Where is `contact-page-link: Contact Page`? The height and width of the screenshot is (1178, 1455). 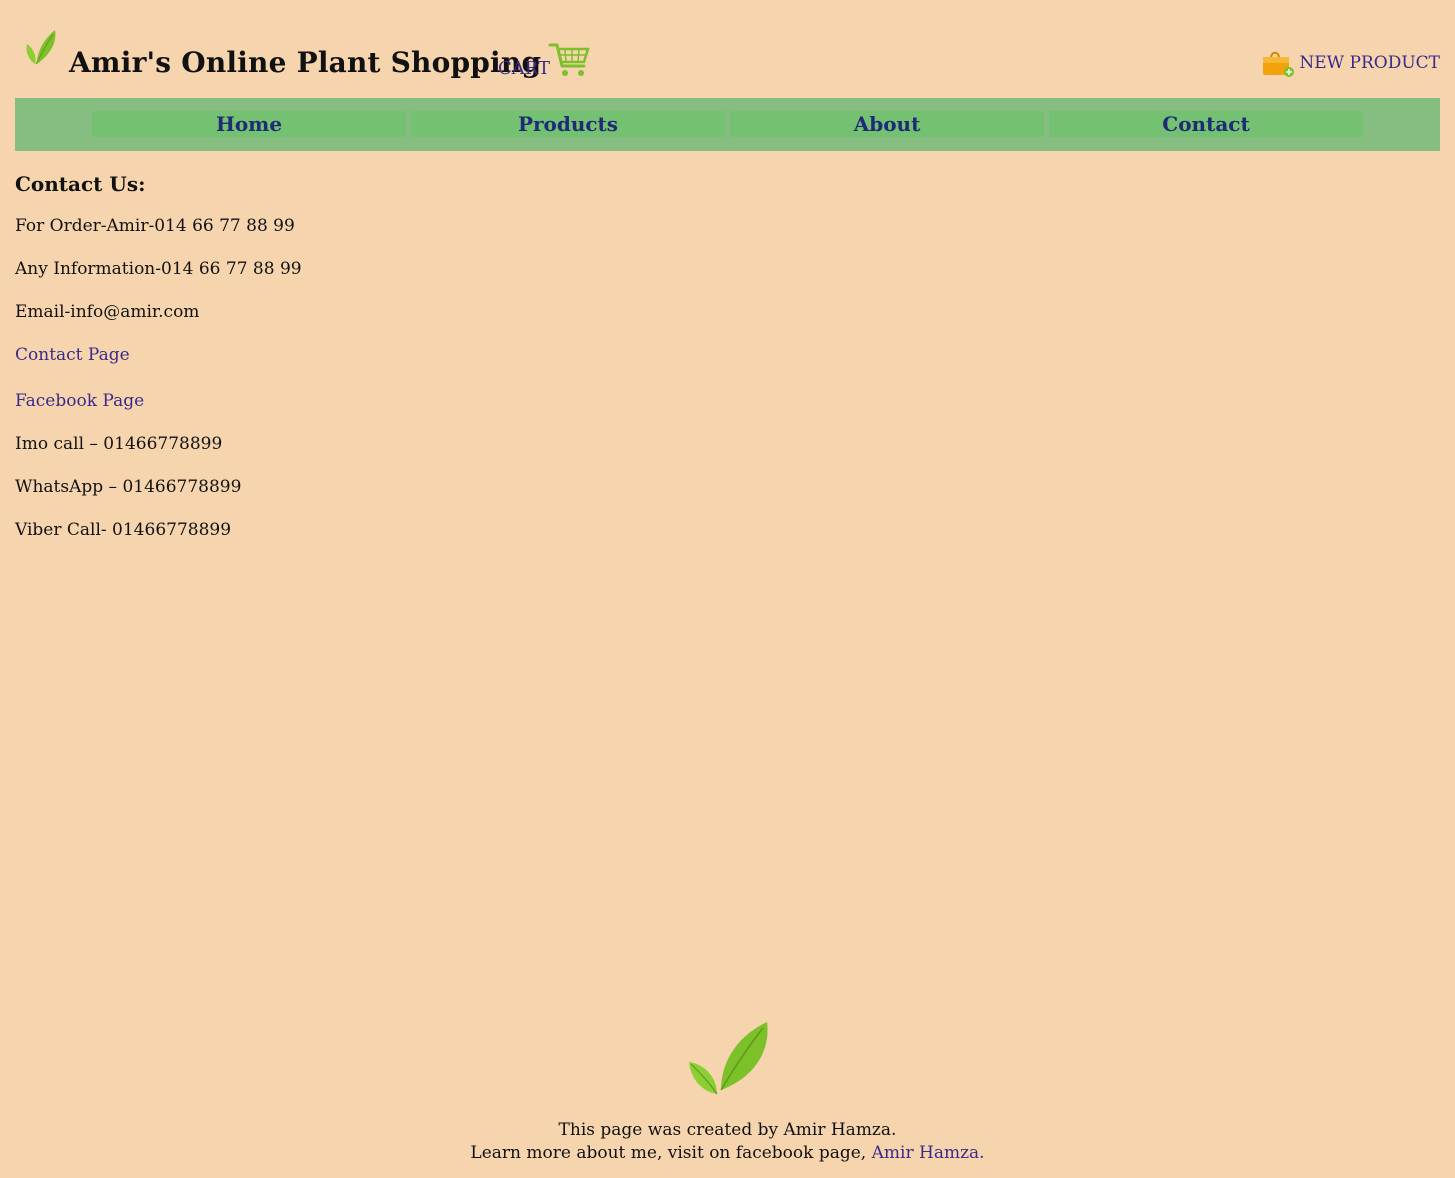 contact-page-link: Contact Page is located at coordinates (72, 355).